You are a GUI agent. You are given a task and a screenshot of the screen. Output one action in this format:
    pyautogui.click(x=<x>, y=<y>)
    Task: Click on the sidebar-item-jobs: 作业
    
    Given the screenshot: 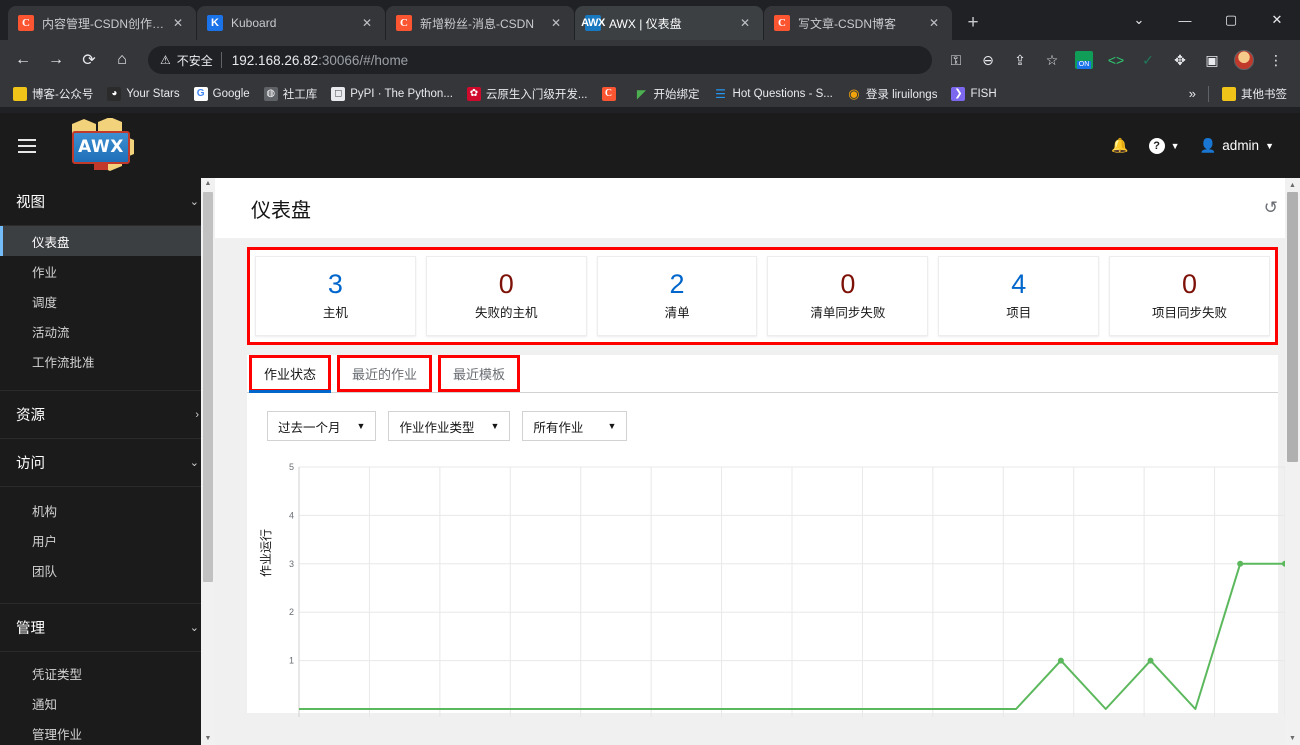 What is the action you would take?
    pyautogui.click(x=107, y=271)
    